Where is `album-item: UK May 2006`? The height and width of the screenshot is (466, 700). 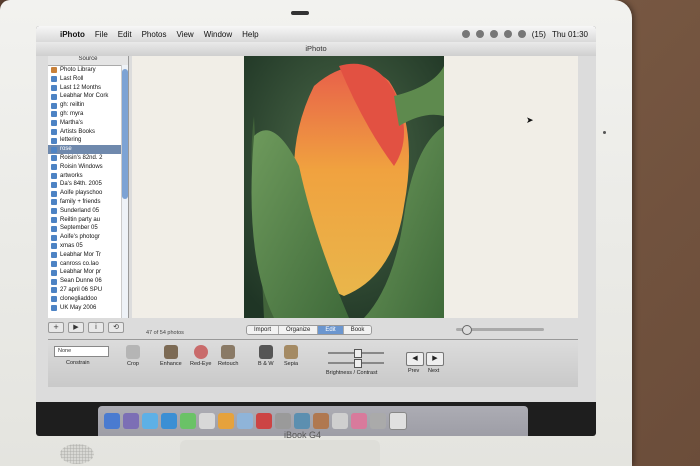
album-item: UK May 2006 is located at coordinates (88, 308).